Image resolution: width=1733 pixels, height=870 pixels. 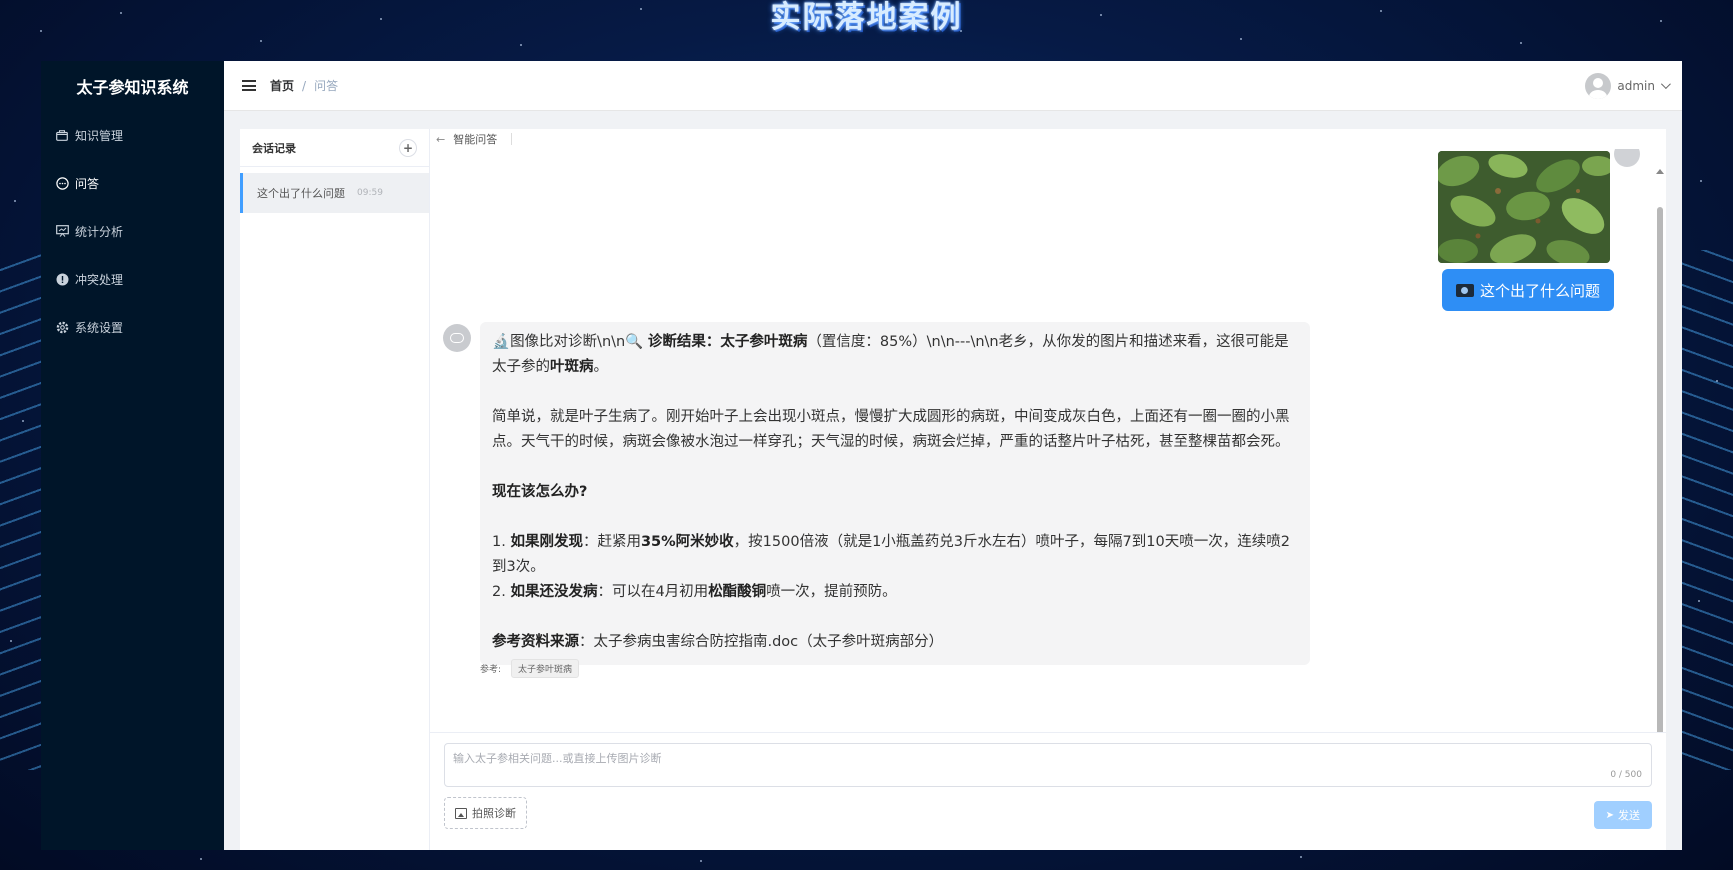 What do you see at coordinates (62, 327) in the screenshot?
I see `gear-icon` at bounding box center [62, 327].